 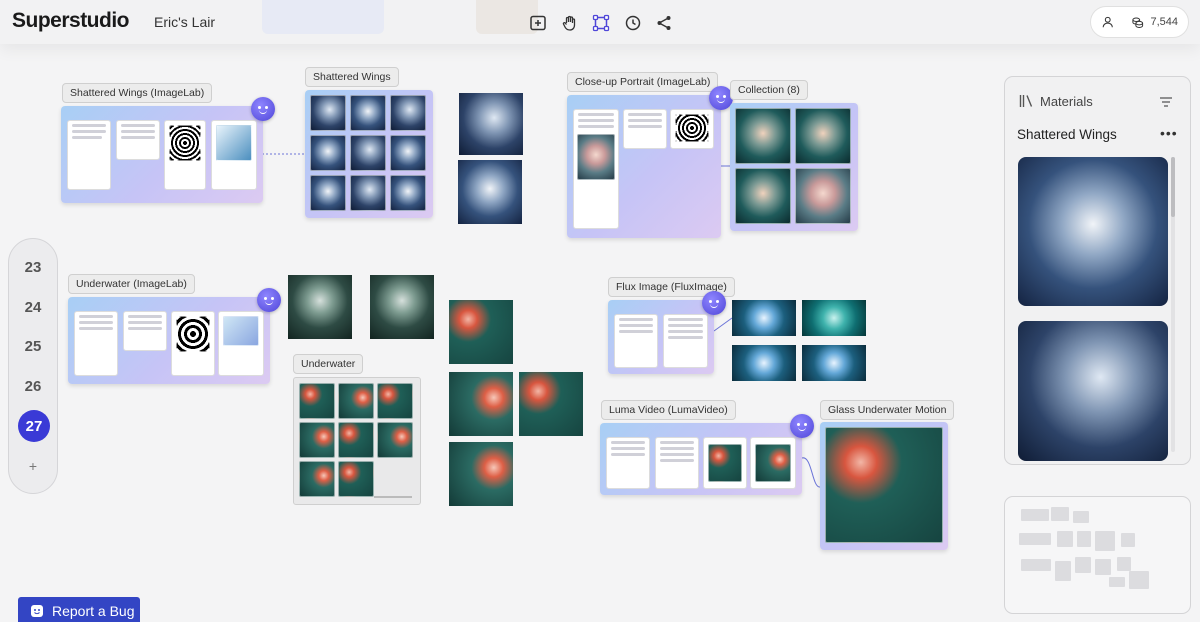 I want to click on node-label-shattered-imagelab: Shattered Wings (ImageLab), so click(x=137, y=93).